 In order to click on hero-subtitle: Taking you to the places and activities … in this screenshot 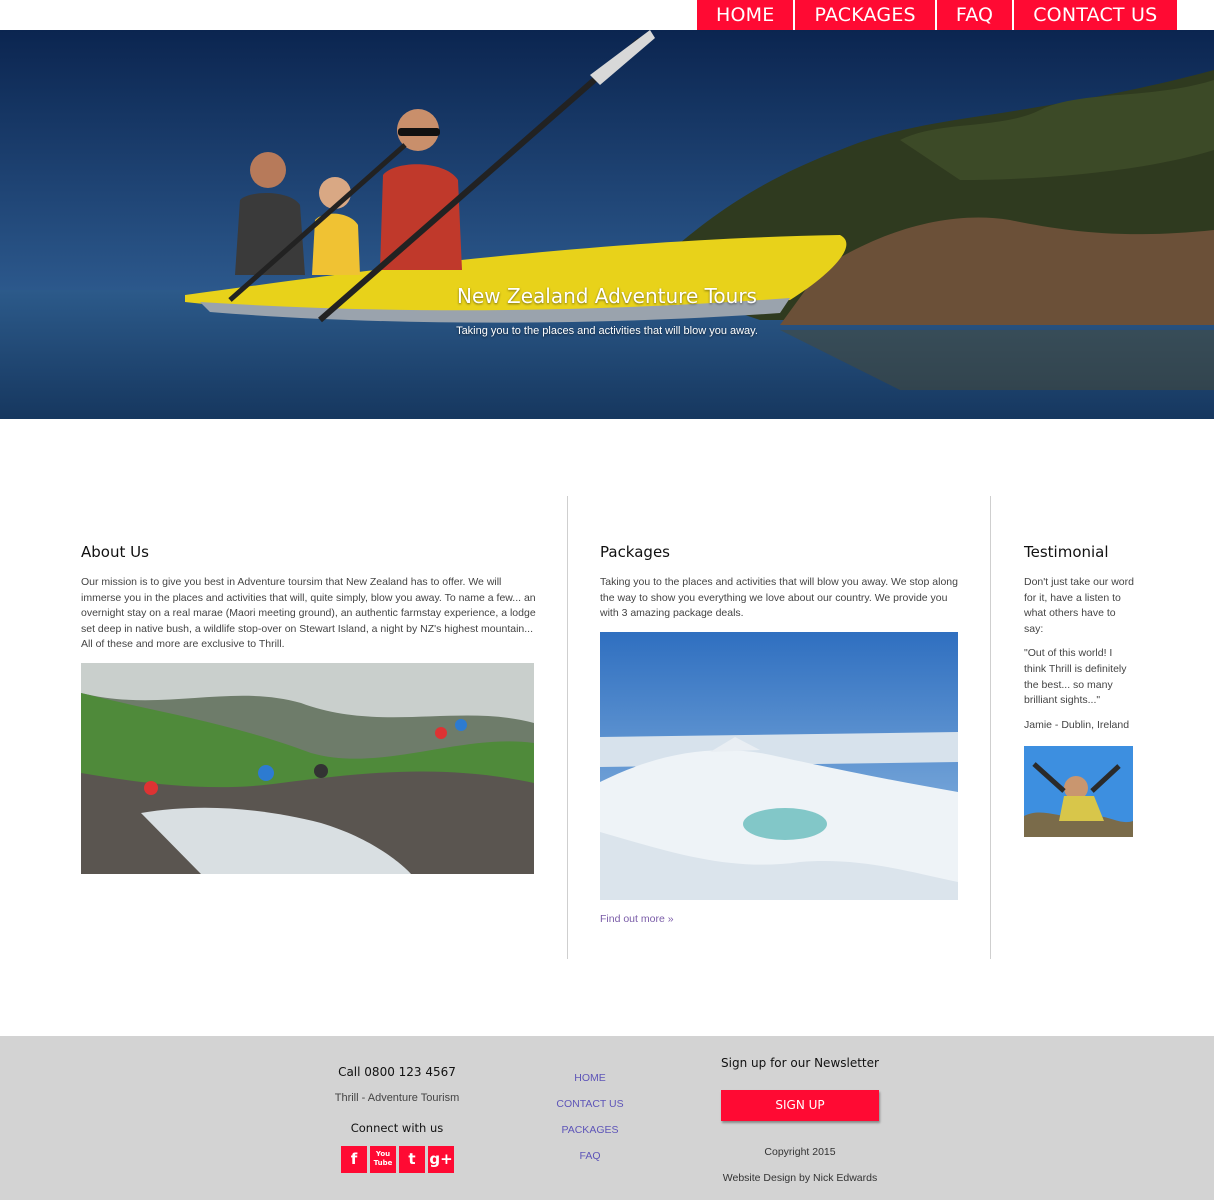, I will do `click(607, 331)`.